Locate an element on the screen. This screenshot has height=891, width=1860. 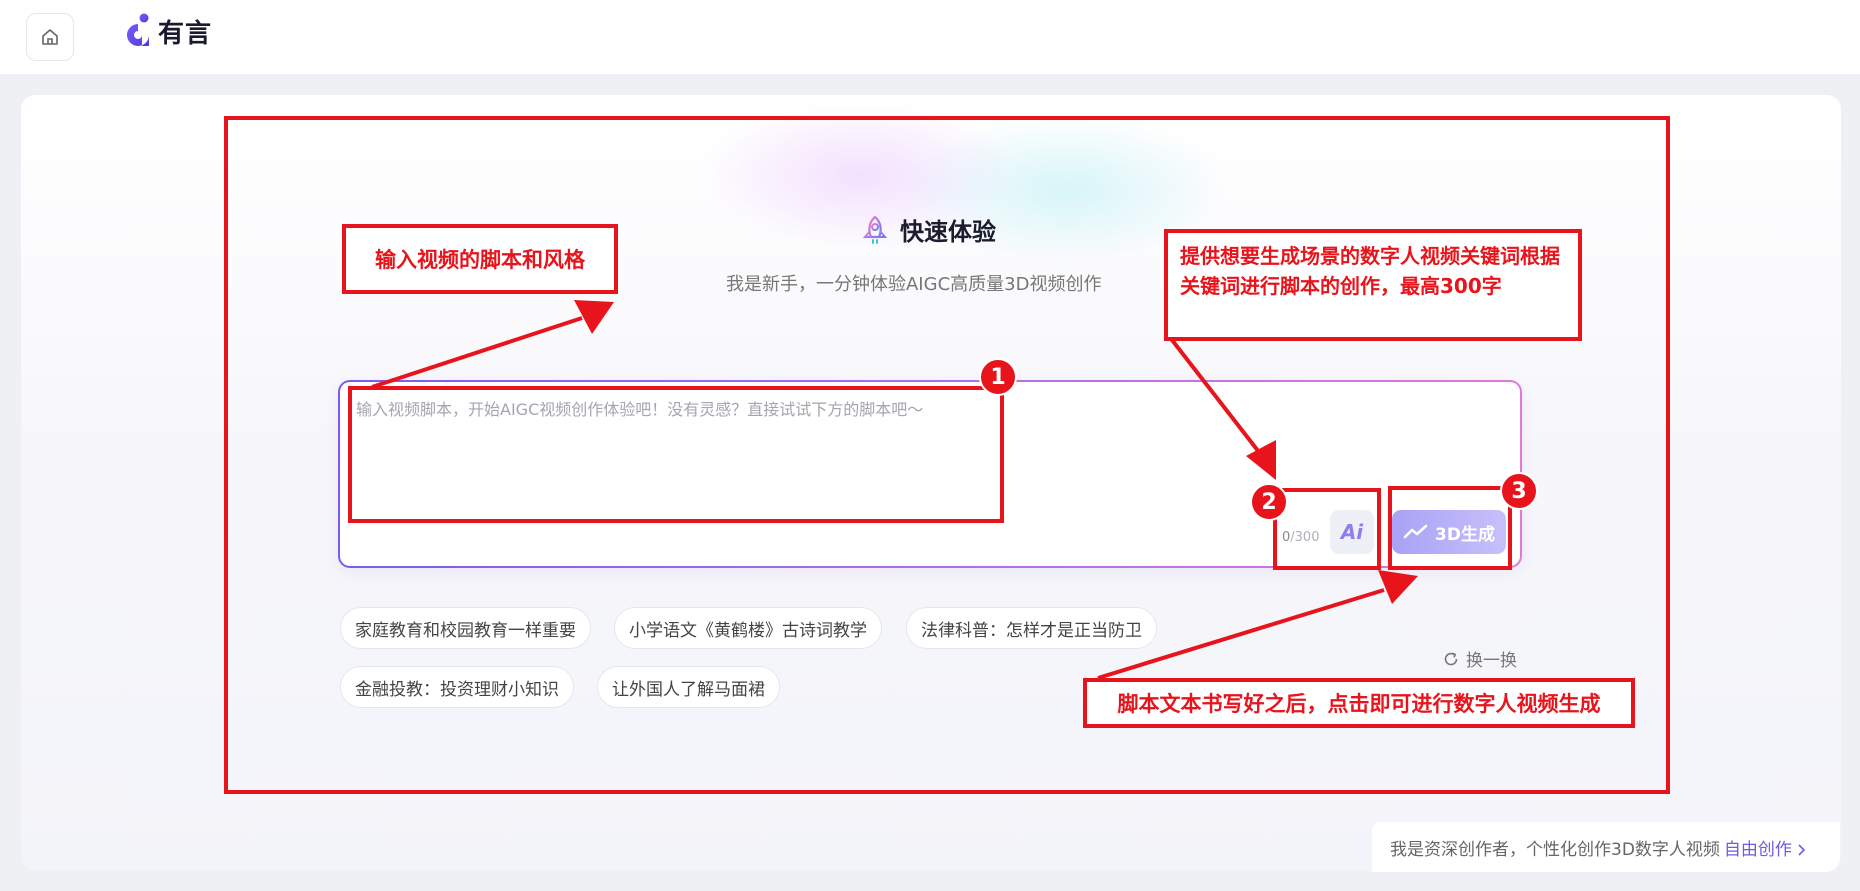
free-create-text: 我是资深创作者，个性化创作3D数字人视频 is located at coordinates (1555, 849).